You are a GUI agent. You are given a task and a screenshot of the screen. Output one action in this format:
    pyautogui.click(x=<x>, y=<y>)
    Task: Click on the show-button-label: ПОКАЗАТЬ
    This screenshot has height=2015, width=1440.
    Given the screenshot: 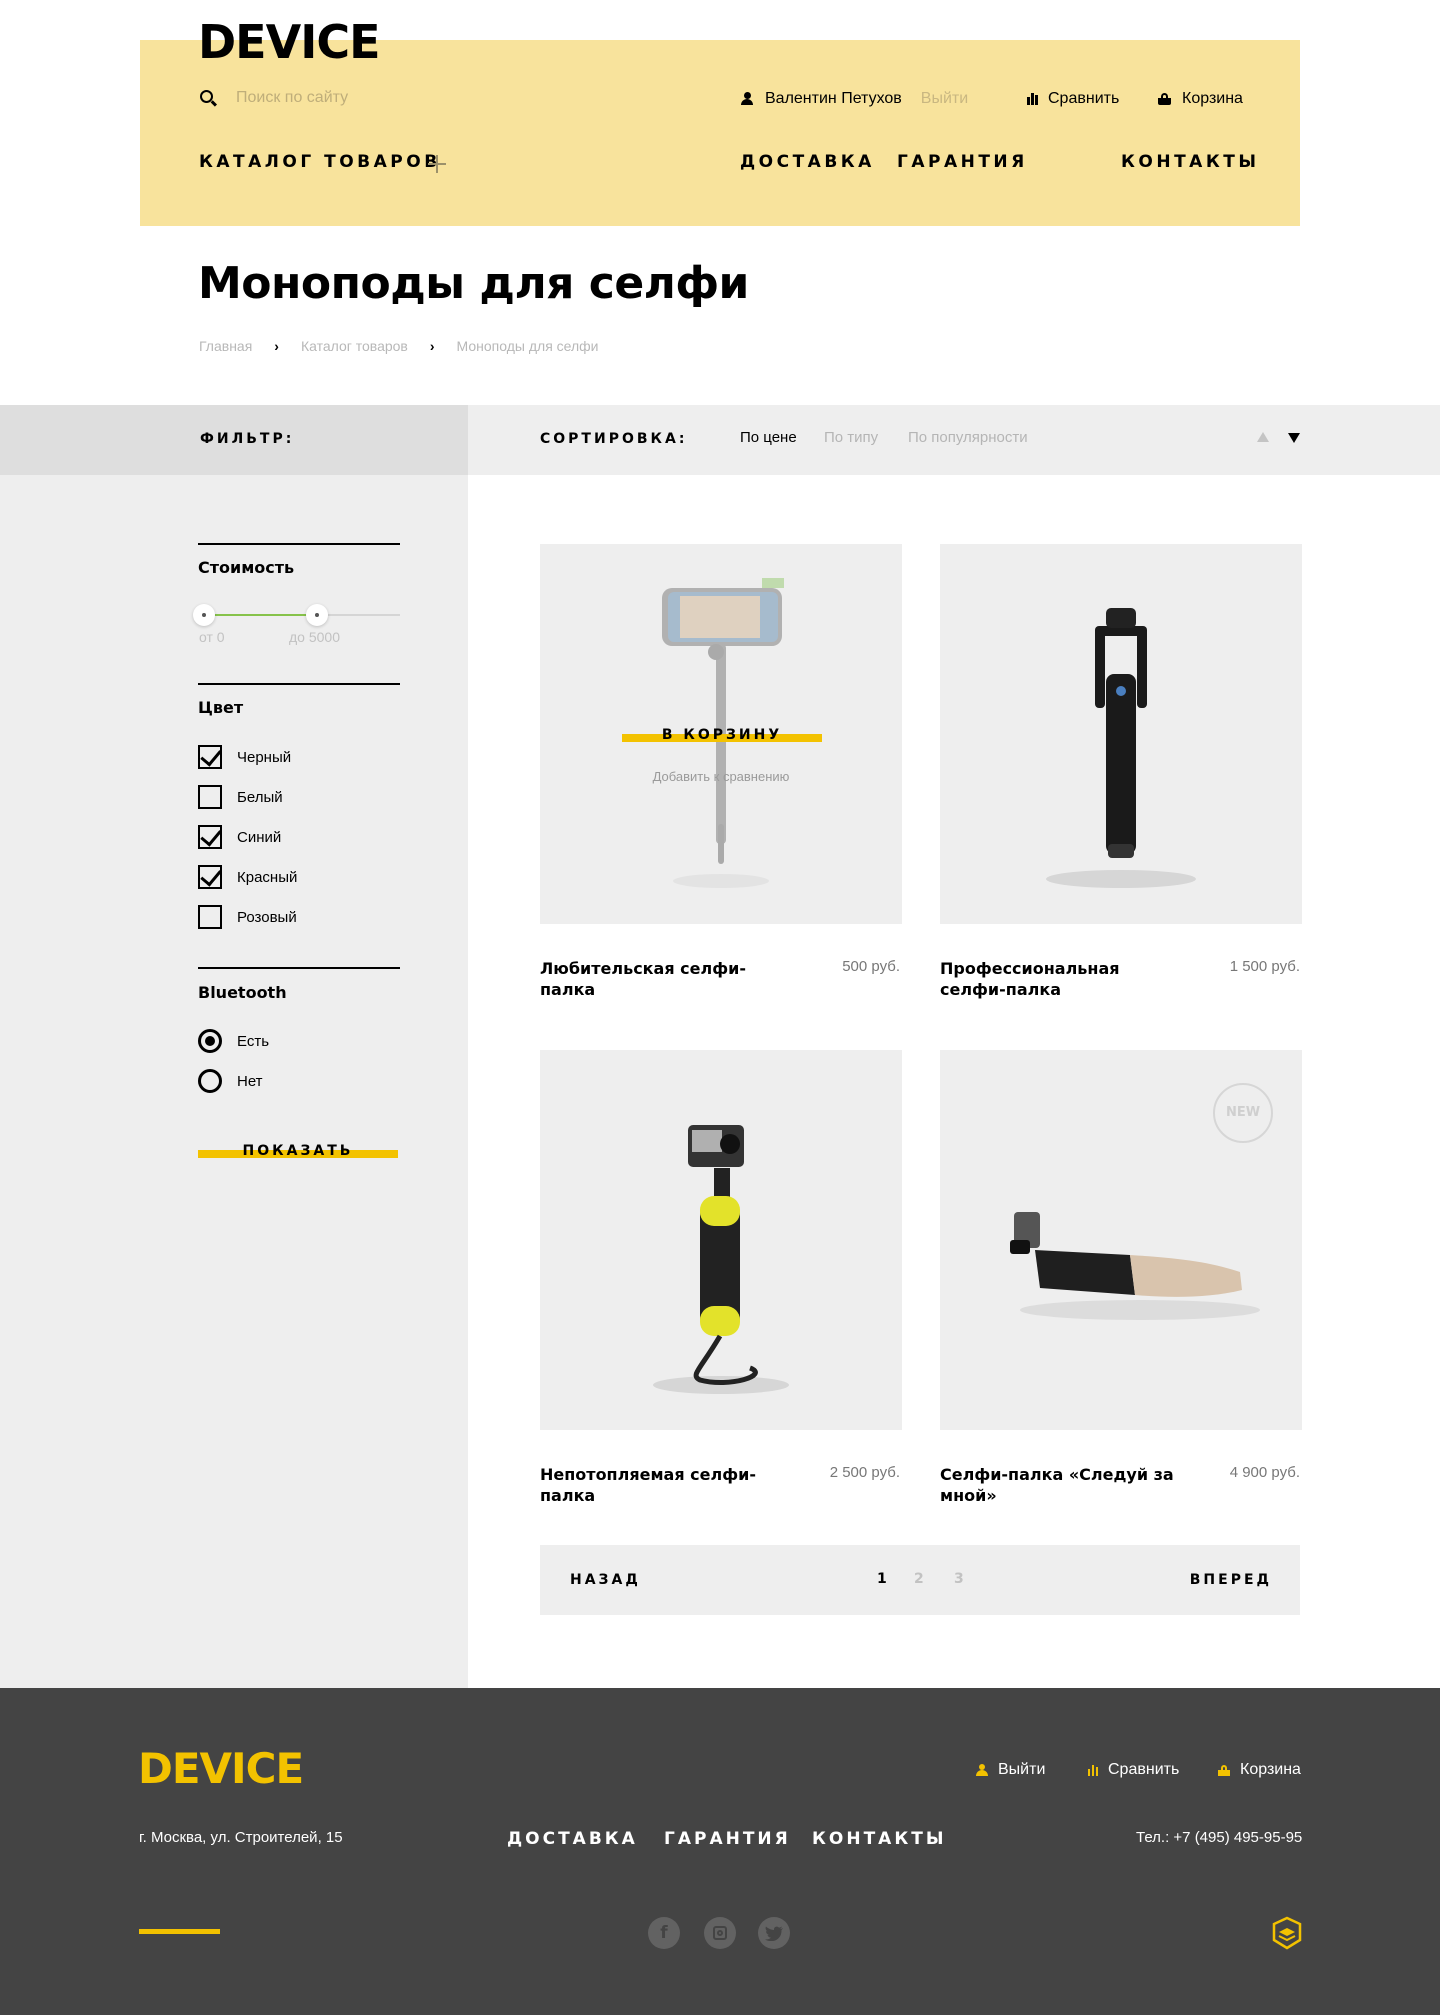 What is the action you would take?
    pyautogui.click(x=298, y=1151)
    